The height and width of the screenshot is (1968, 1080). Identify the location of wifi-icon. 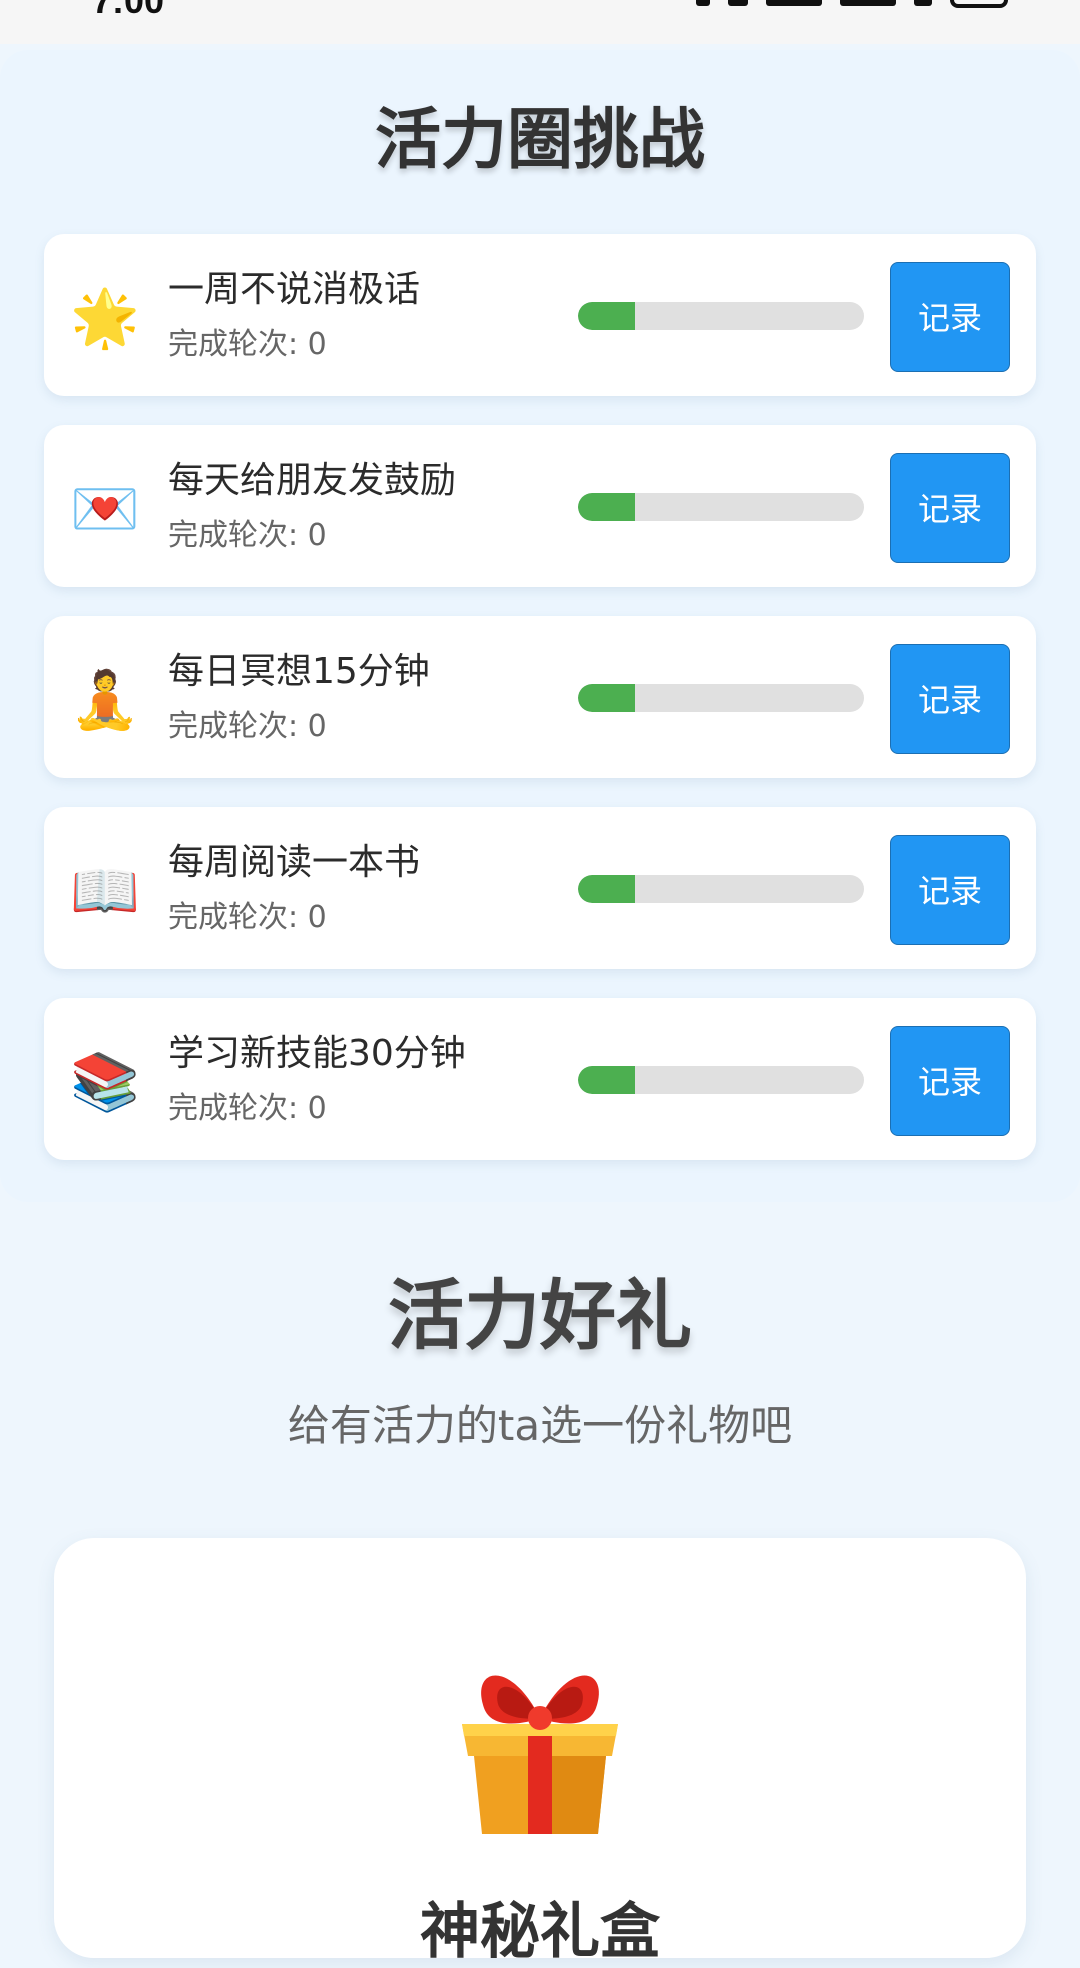
(923, 3).